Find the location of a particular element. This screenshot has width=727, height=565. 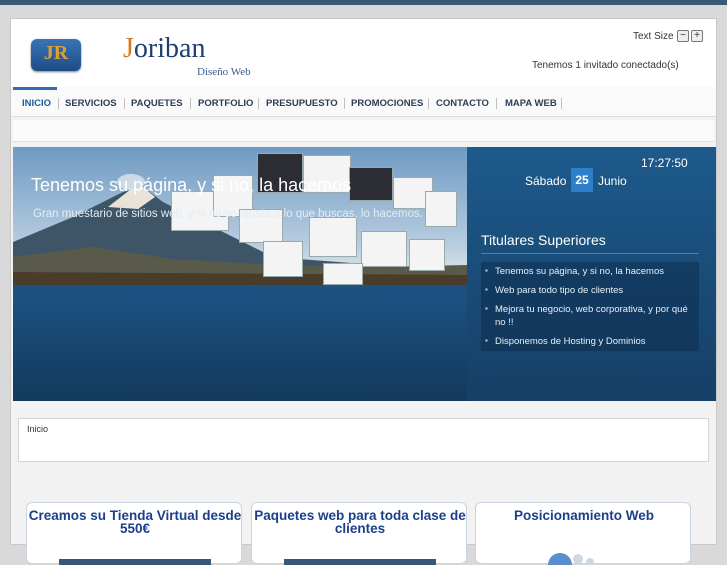

sub-navigation-bar is located at coordinates (363, 131).